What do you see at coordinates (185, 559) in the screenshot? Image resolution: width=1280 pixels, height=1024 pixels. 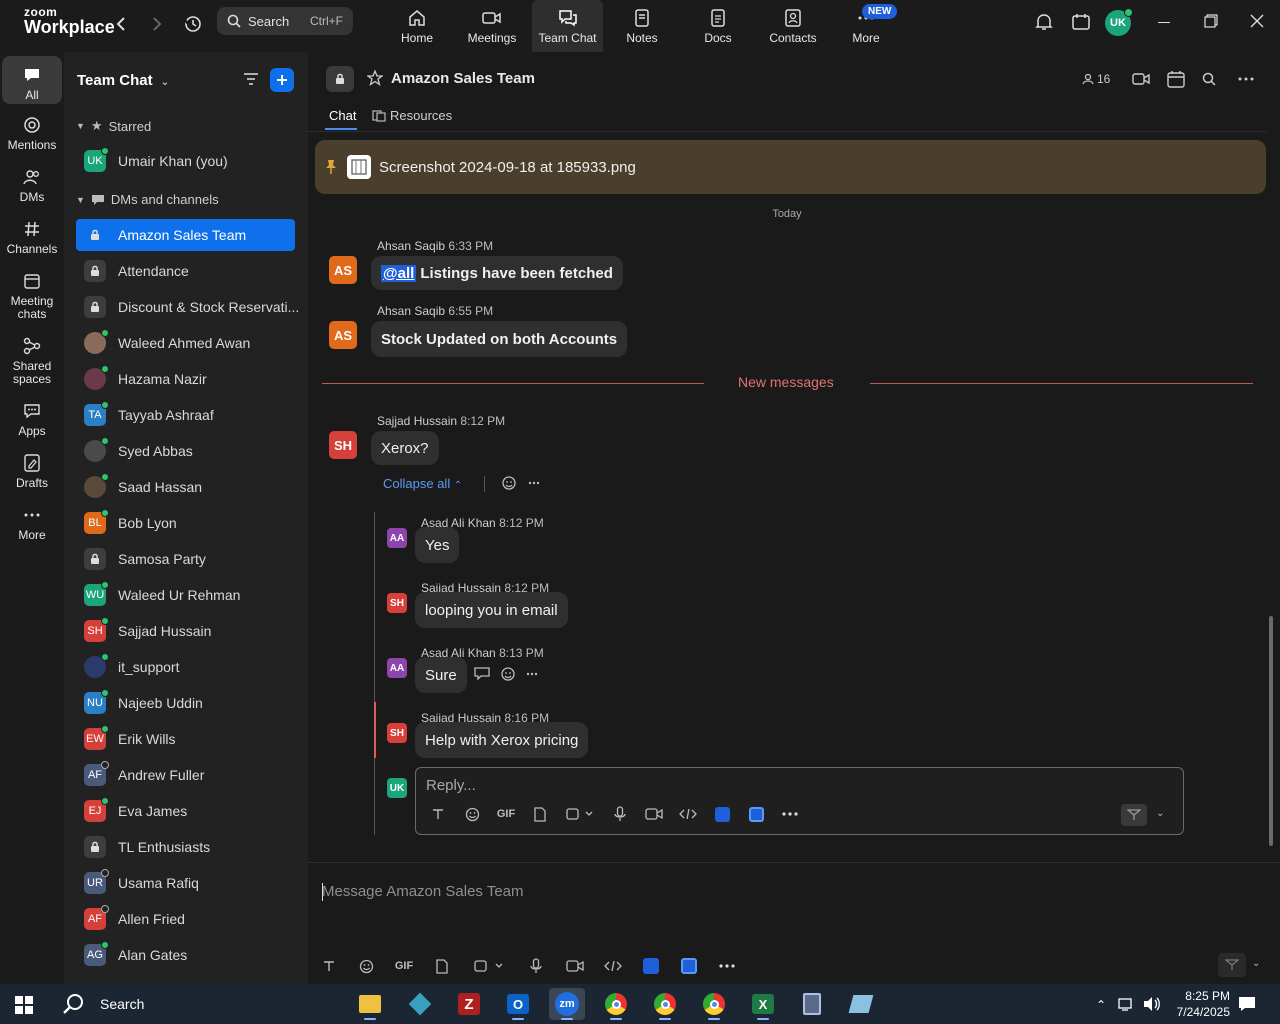 I see `sidebar-item: Samosa Party` at bounding box center [185, 559].